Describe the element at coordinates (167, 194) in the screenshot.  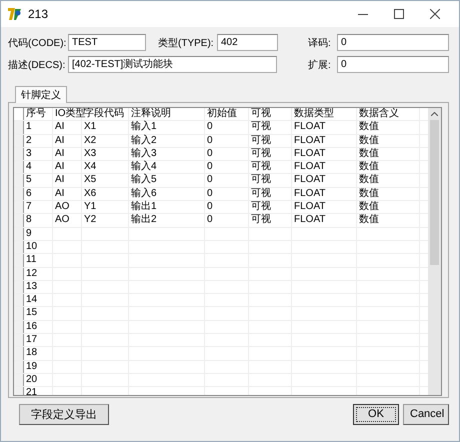
I see `table-cell: 输入6` at that location.